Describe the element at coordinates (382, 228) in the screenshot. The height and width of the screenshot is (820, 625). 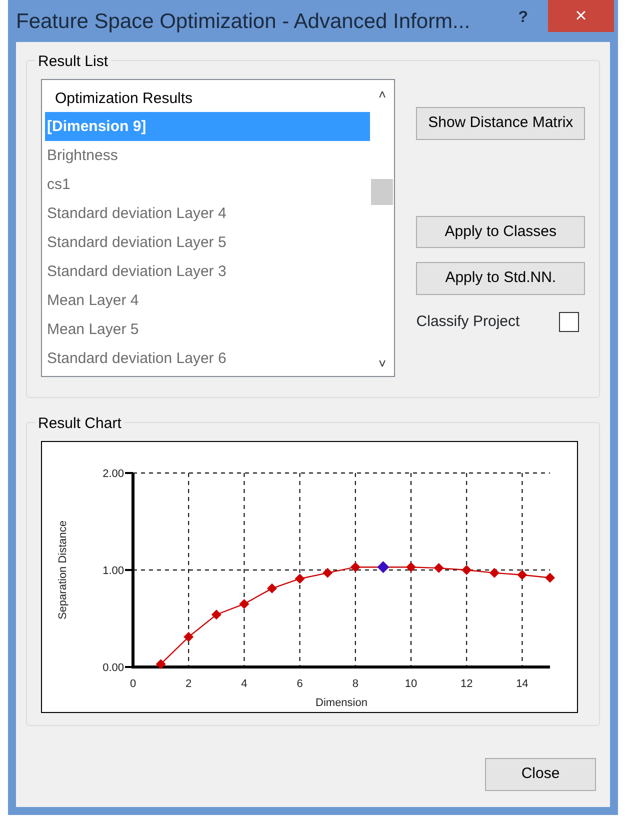
I see `scrollbar: ˄ ˅` at that location.